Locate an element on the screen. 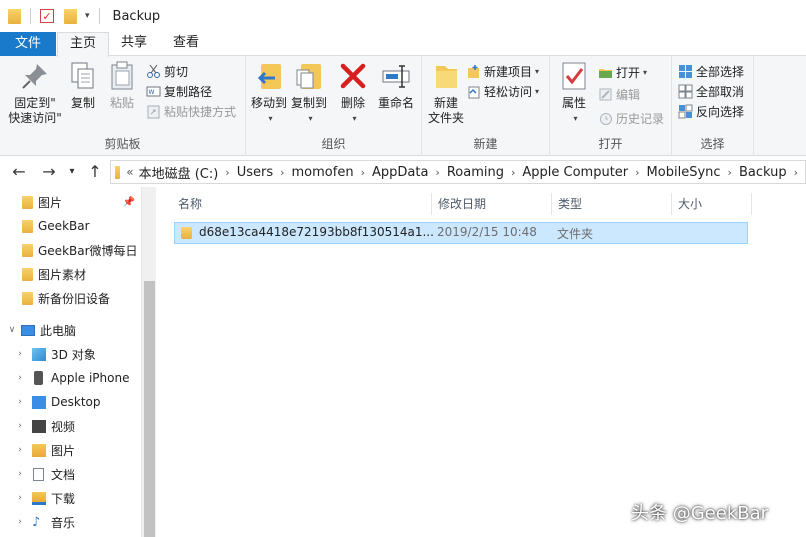 The width and height of the screenshot is (806, 537). breadcrumb-c-drive: 本地磁盘 (C:) is located at coordinates (179, 172).